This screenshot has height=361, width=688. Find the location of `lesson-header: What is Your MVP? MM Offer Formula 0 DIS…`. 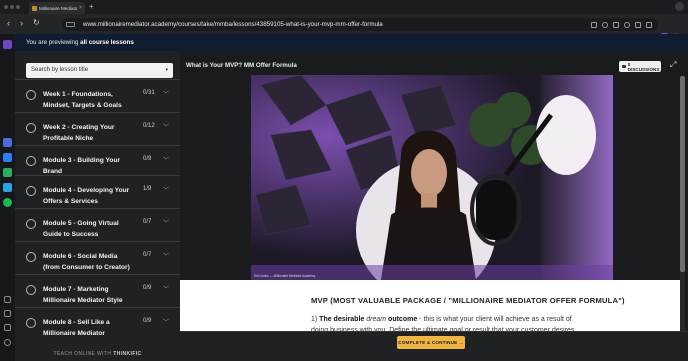

lesson-header: What is Your MVP? MM Offer Formula 0 DIS… is located at coordinates (434, 62).